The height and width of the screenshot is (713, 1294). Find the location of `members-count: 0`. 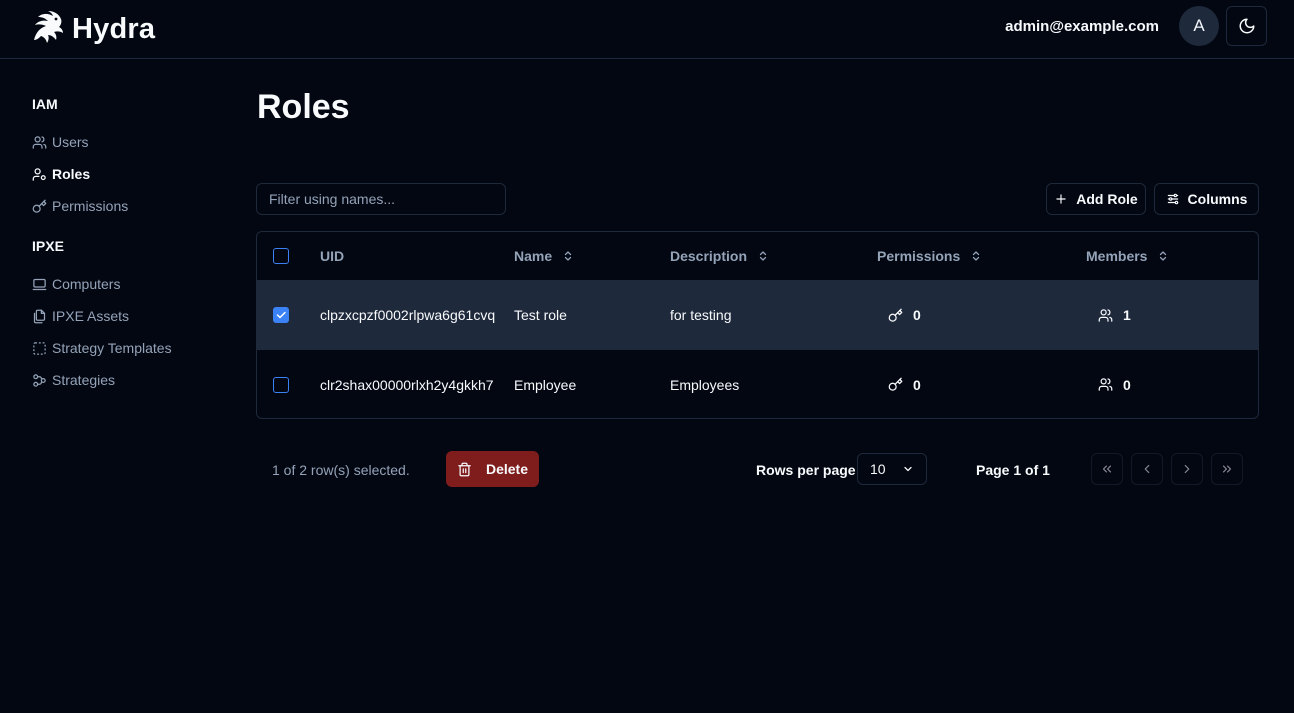

members-count: 0 is located at coordinates (1127, 384).